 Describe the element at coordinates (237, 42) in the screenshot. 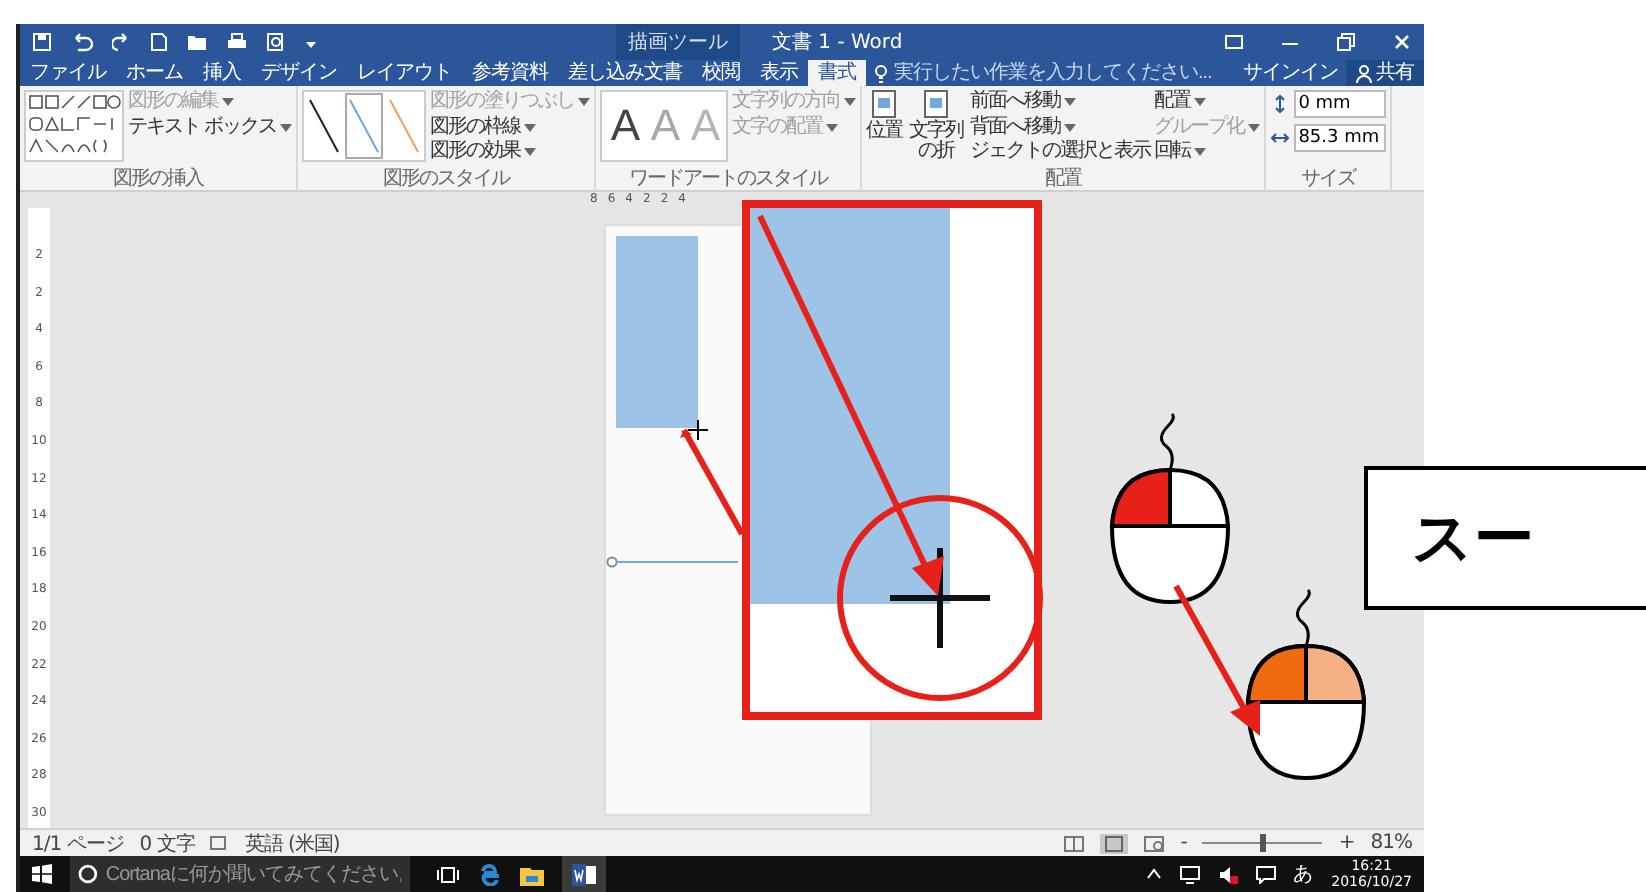

I see `printer-icon` at that location.